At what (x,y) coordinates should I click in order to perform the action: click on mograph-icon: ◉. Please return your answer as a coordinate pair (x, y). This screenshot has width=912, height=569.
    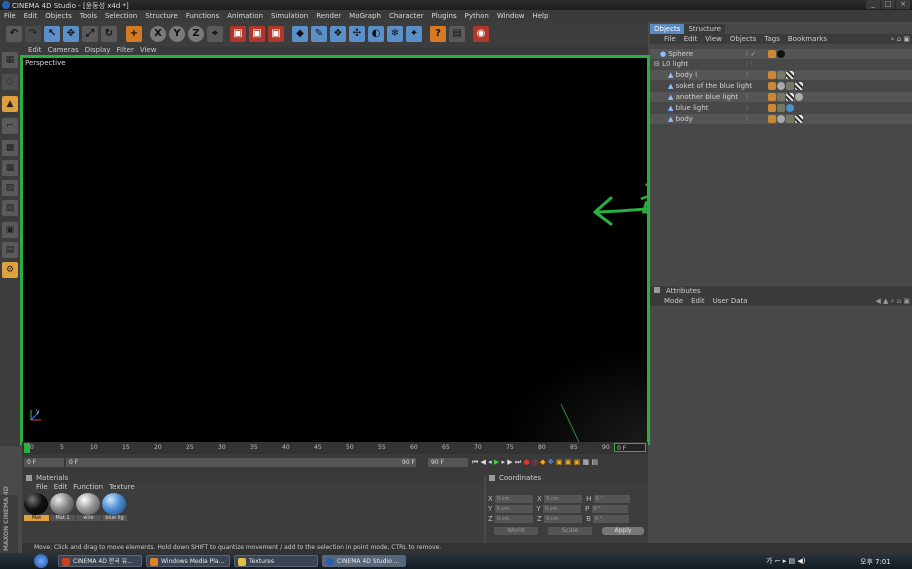
    Looking at the image, I should click on (481, 34).